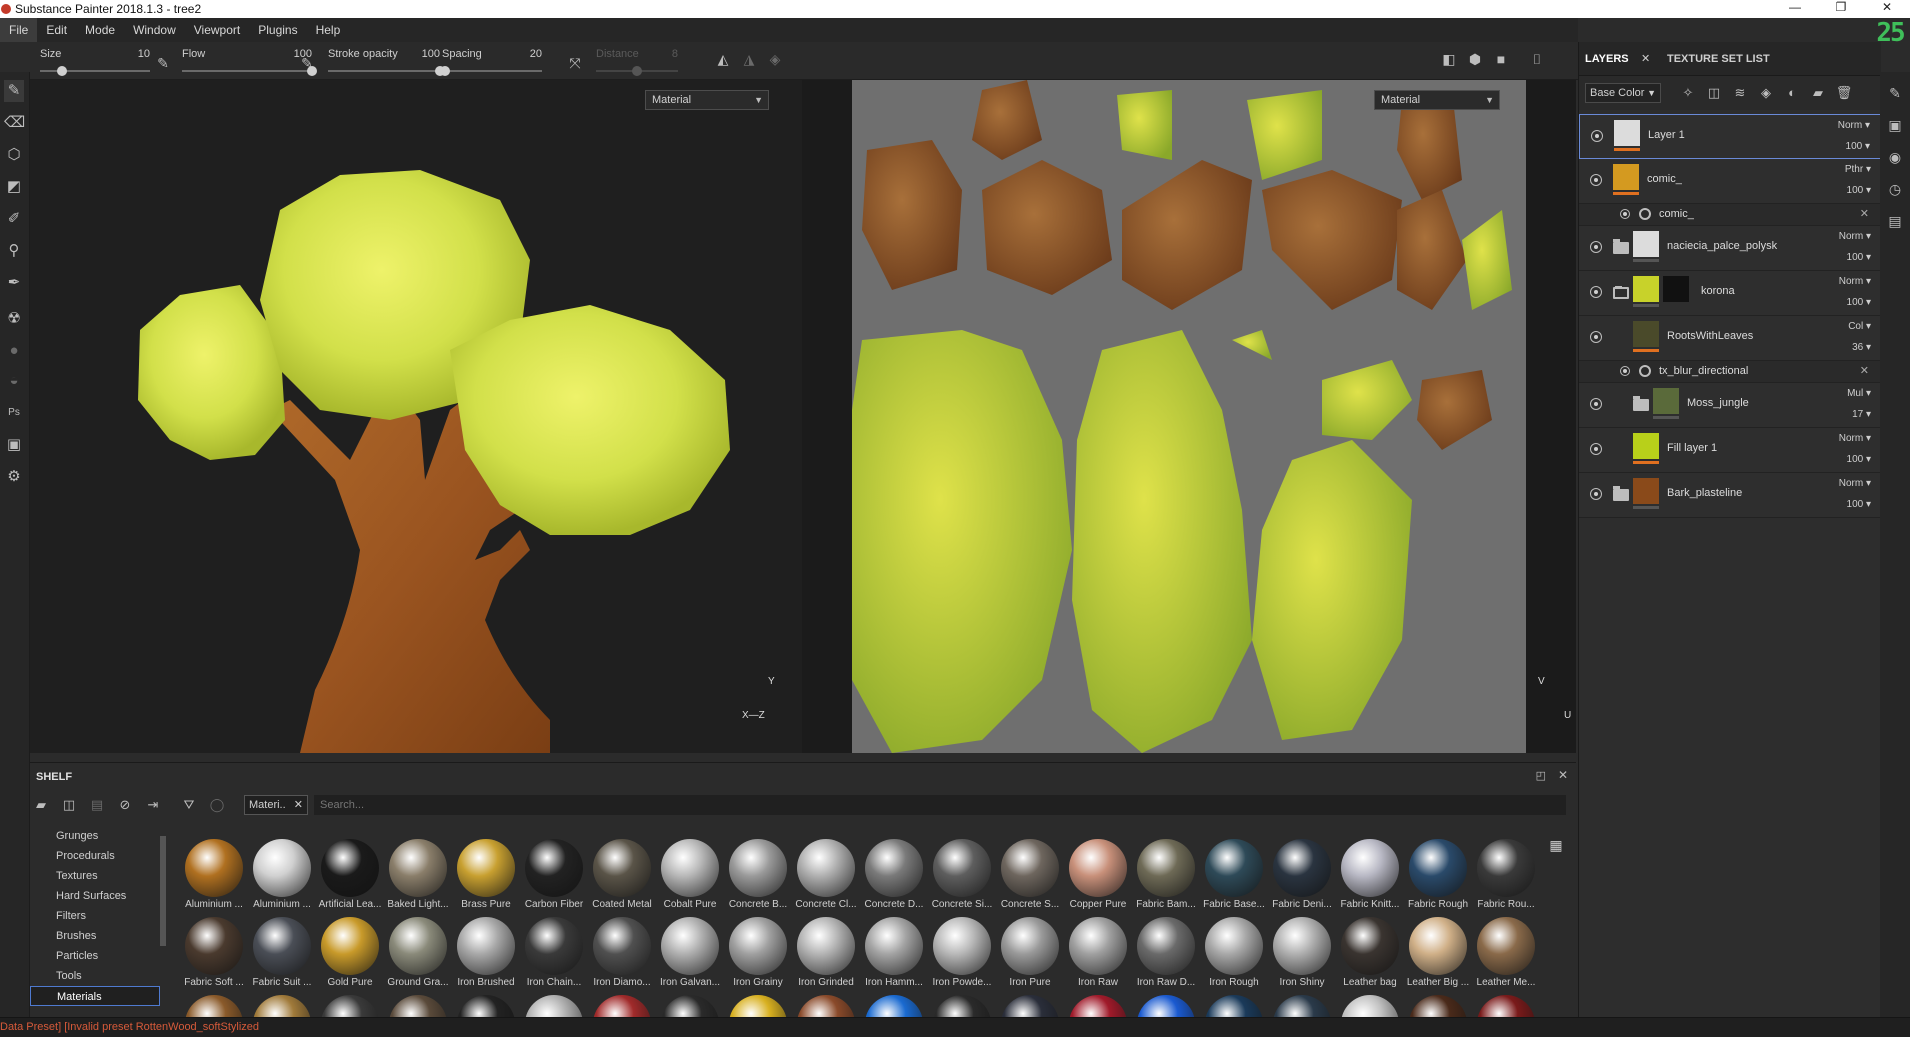 The height and width of the screenshot is (1037, 1910). I want to click on brush-settings-icon: ✎, so click(1895, 93).